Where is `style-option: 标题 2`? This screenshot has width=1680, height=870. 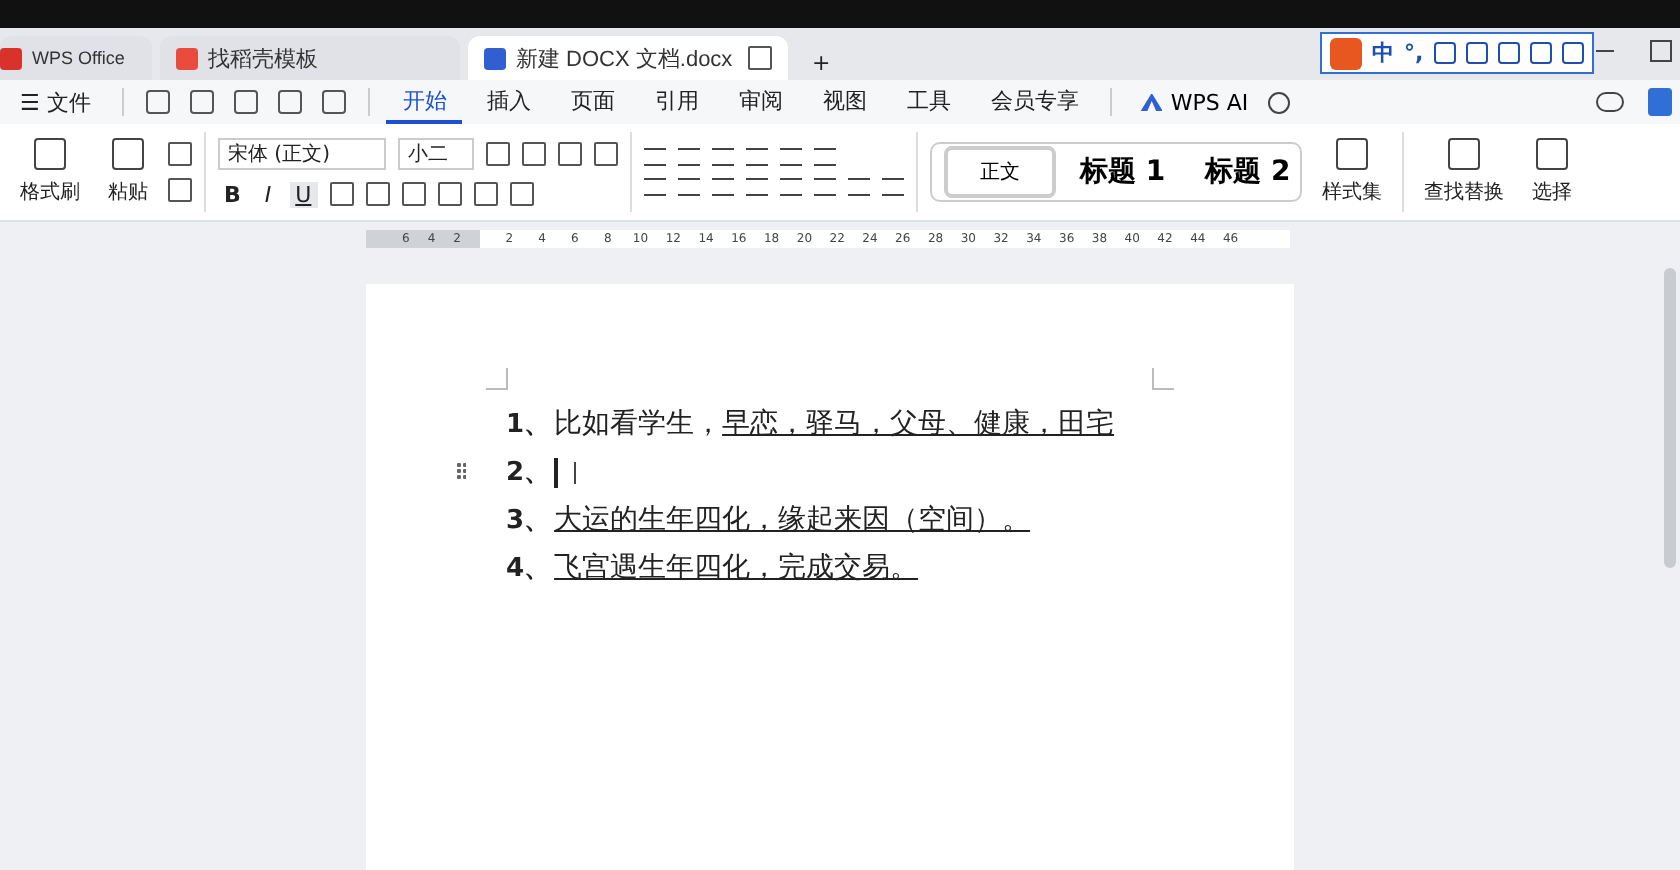 style-option: 标题 2 is located at coordinates (1248, 172).